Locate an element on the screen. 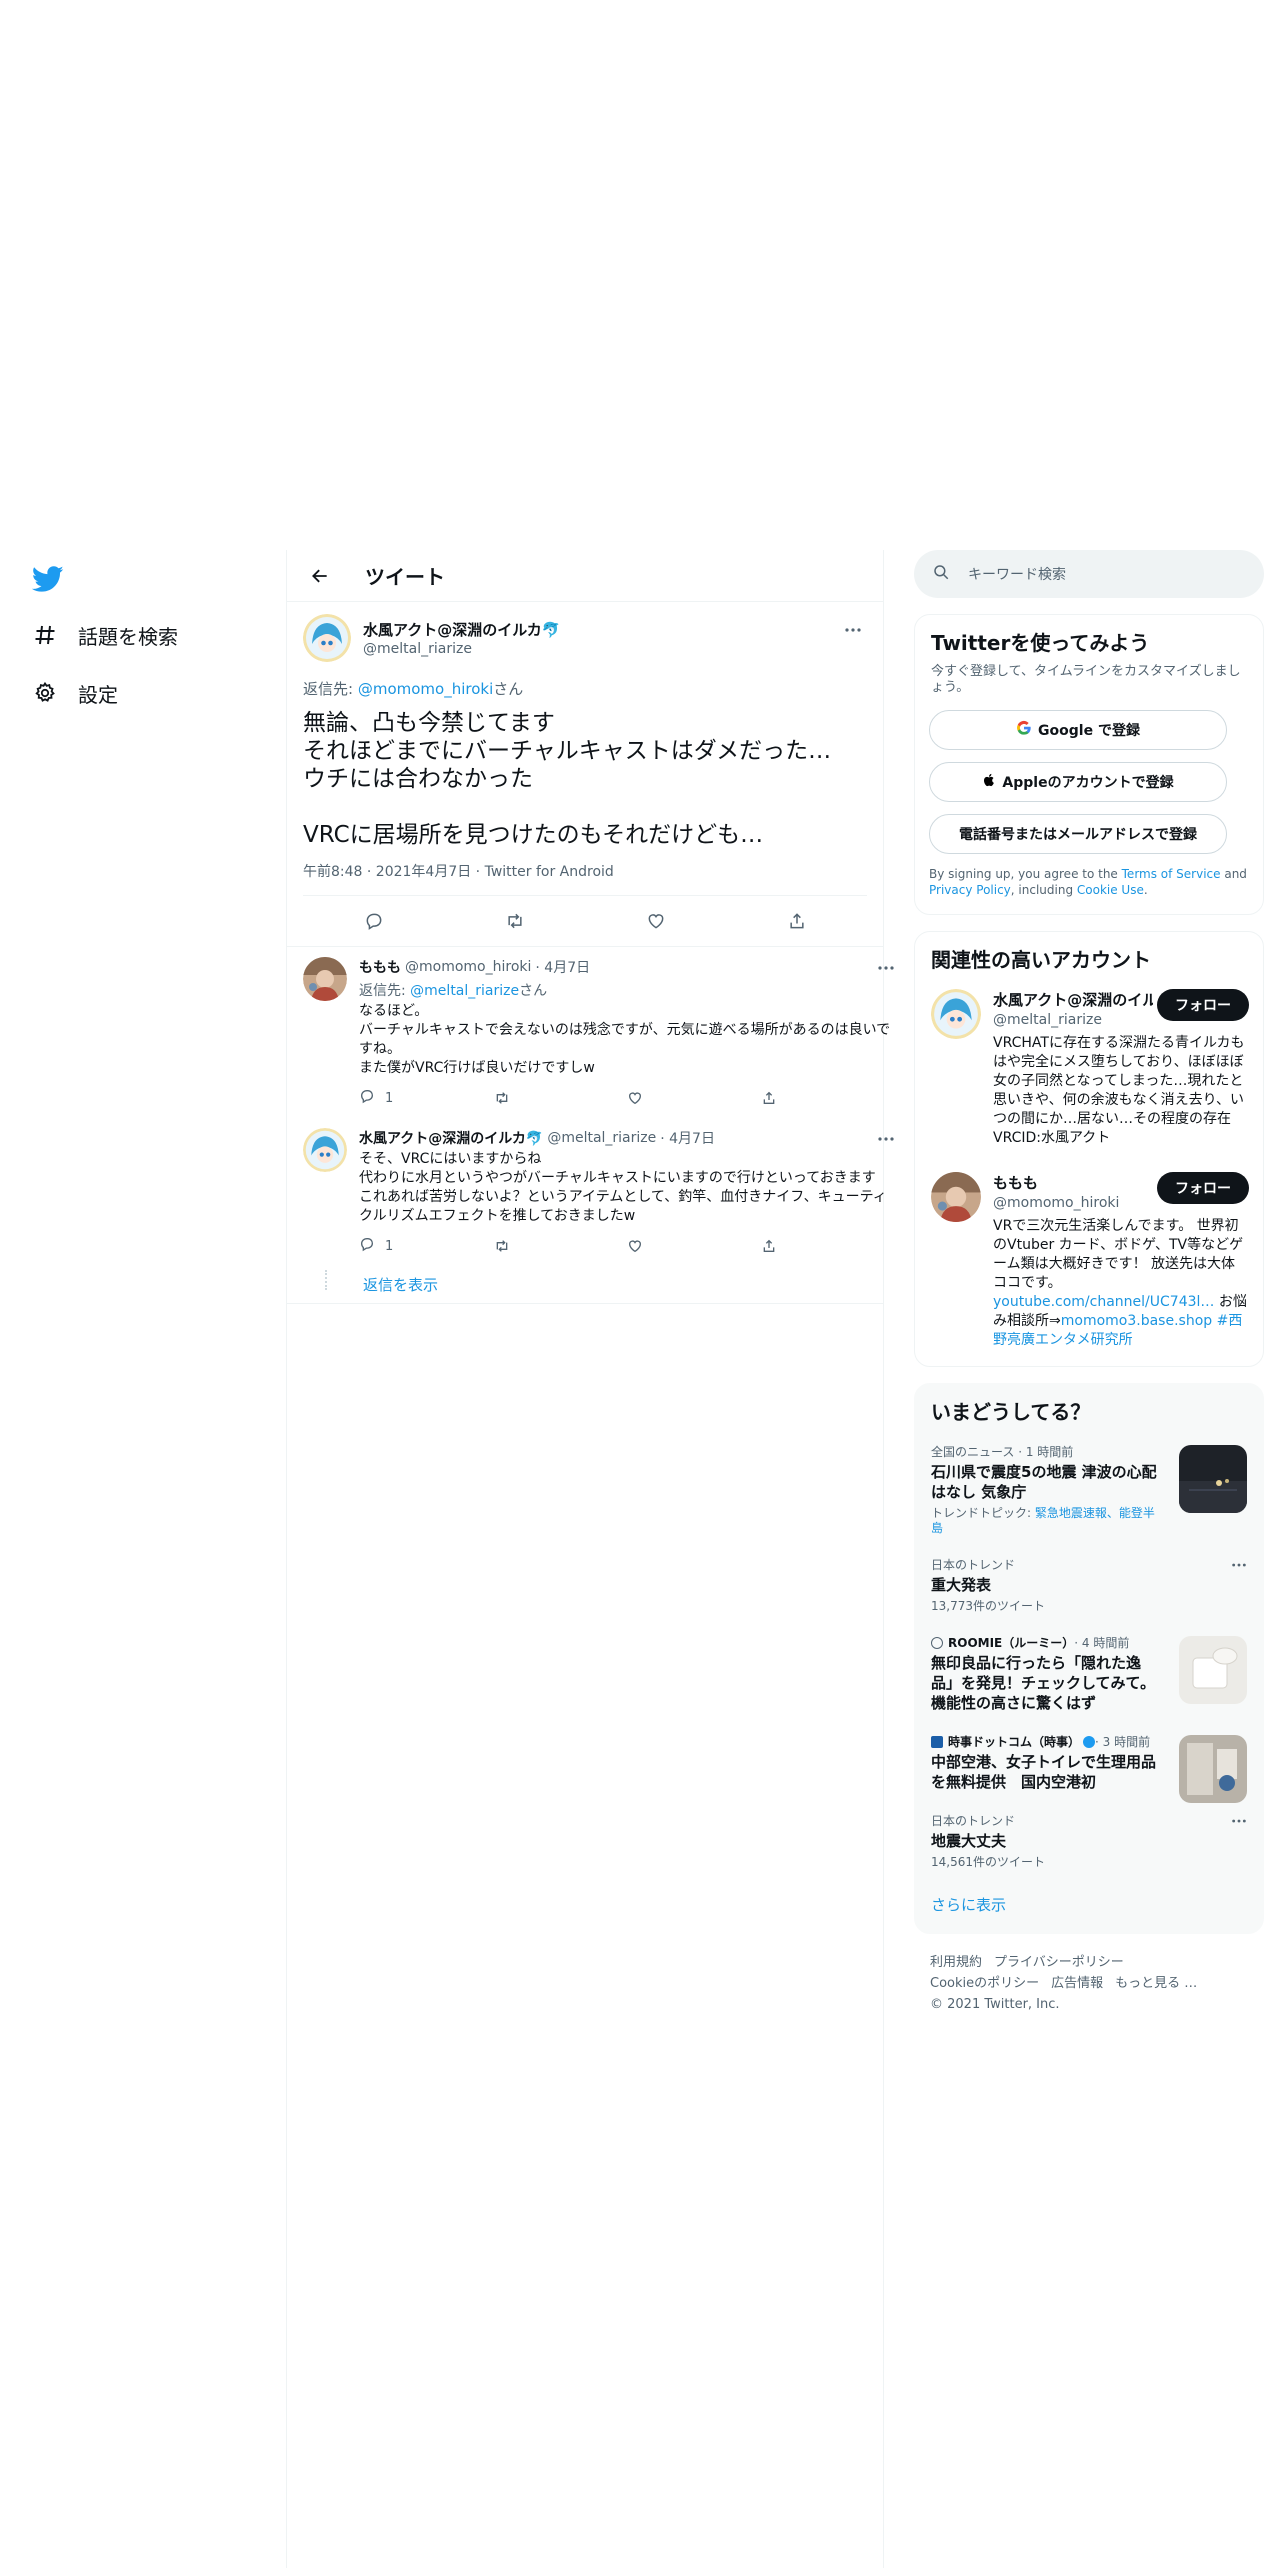 This screenshot has height=2568, width=1284. apple-signup-button: Appleのアカウントで登録 is located at coordinates (1078, 782).